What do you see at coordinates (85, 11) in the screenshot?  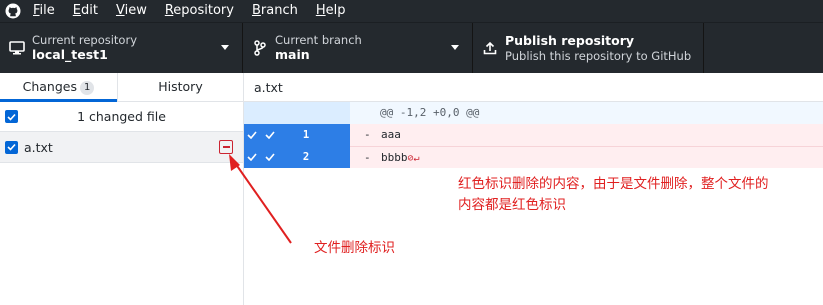 I see `menu-edit: Edit` at bounding box center [85, 11].